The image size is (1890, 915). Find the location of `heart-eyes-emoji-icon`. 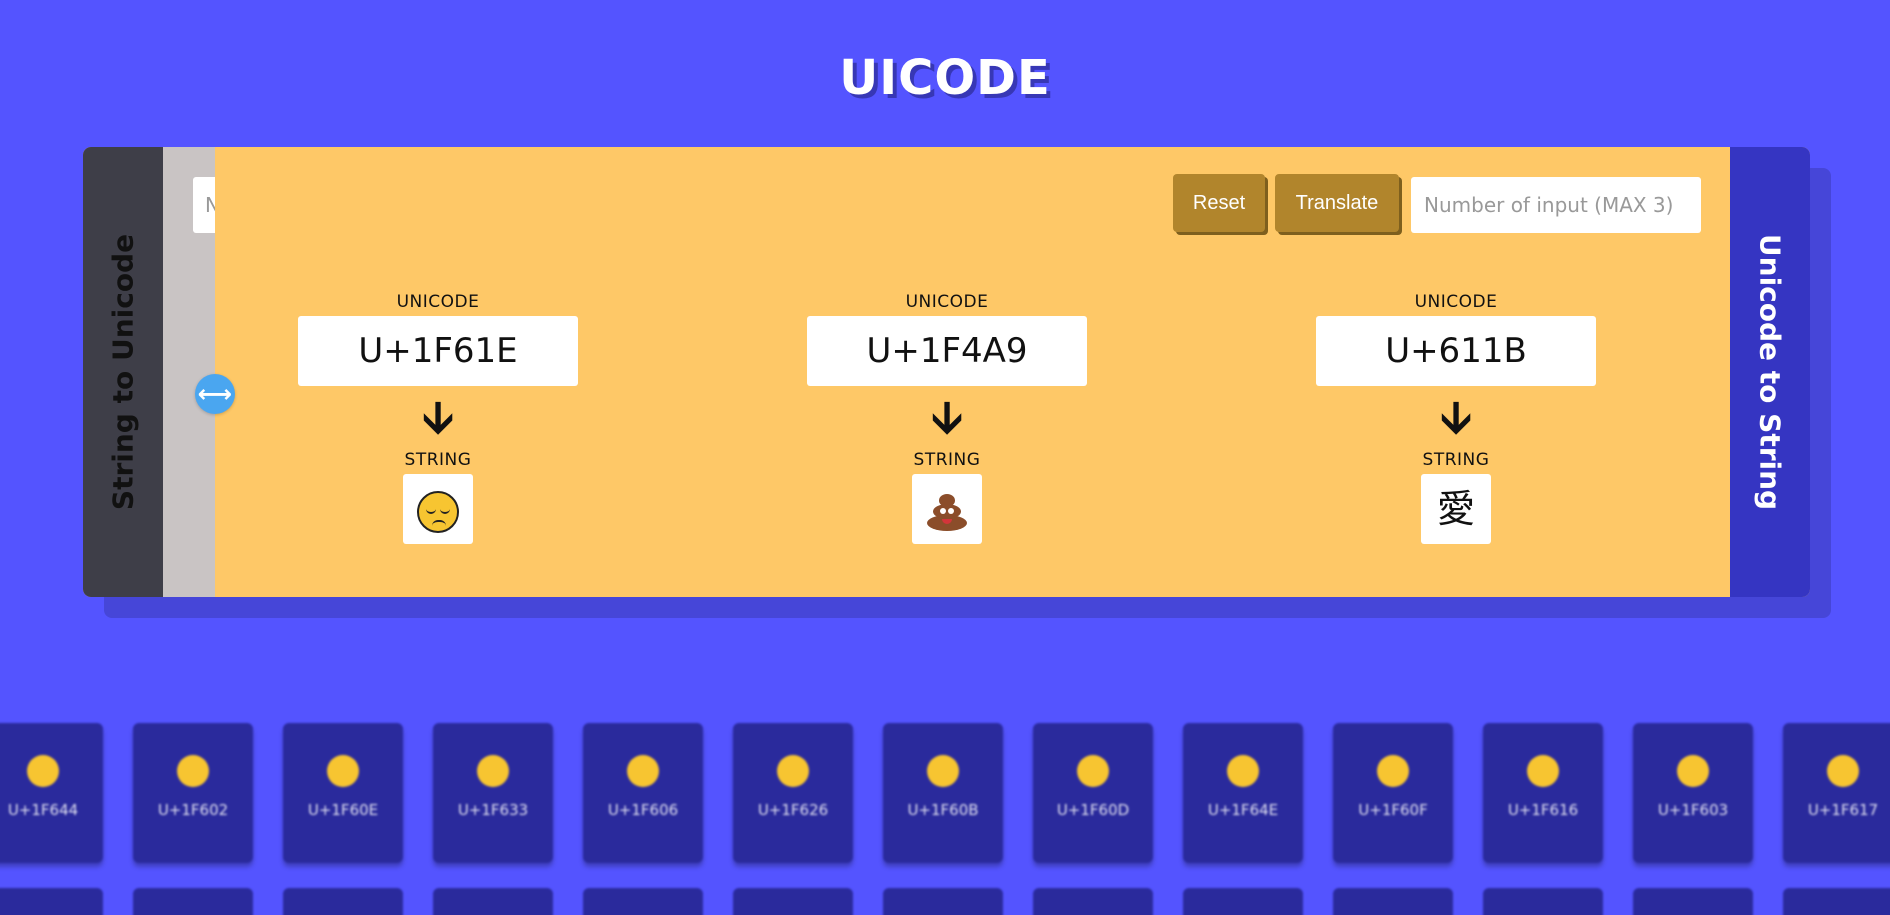

heart-eyes-emoji-icon is located at coordinates (1093, 771).